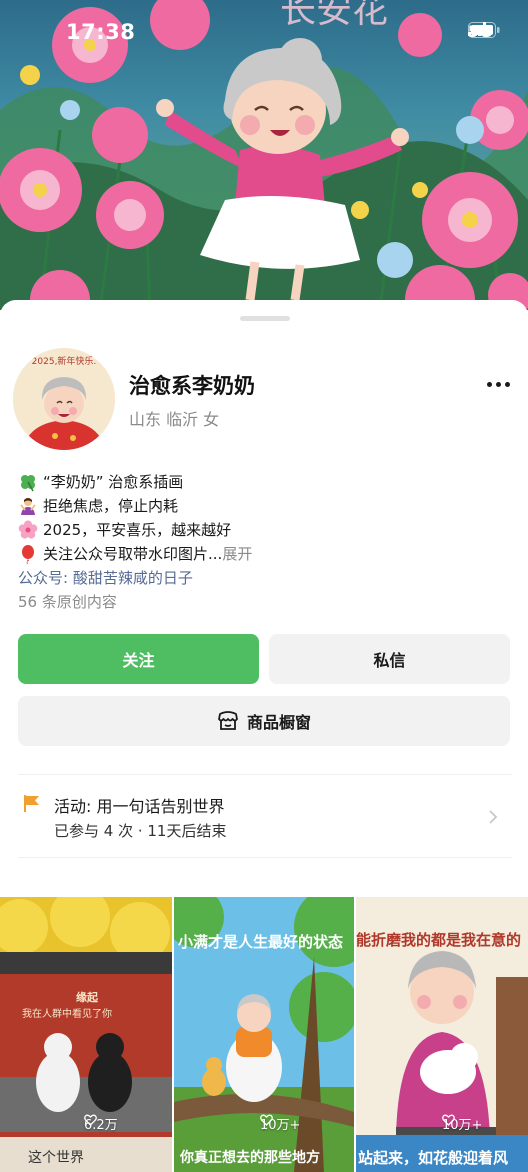 This screenshot has height=1172, width=528. Describe the element at coordinates (250, 1158) in the screenshot. I see `post-bottom-text: 你真正想去的那些地方` at that location.